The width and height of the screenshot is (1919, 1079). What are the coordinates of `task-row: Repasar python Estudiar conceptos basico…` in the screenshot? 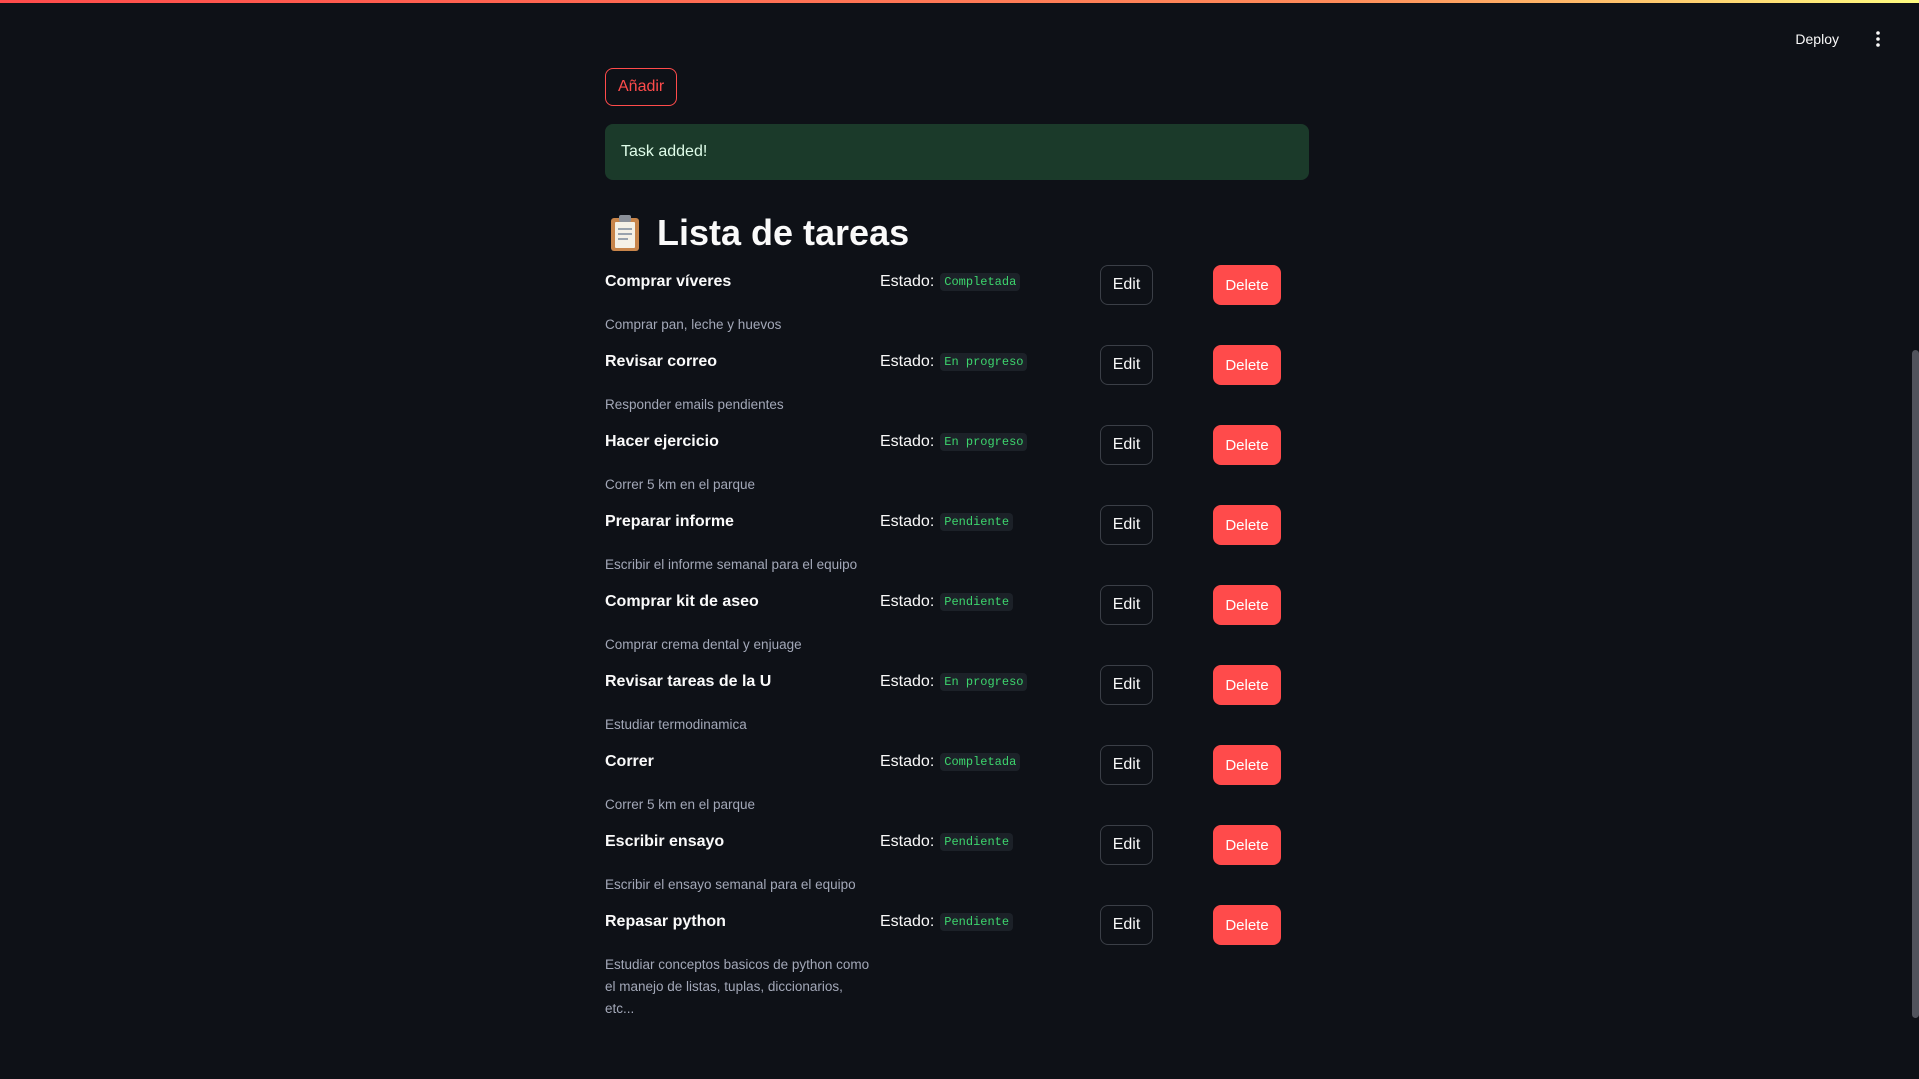 It's located at (957, 963).